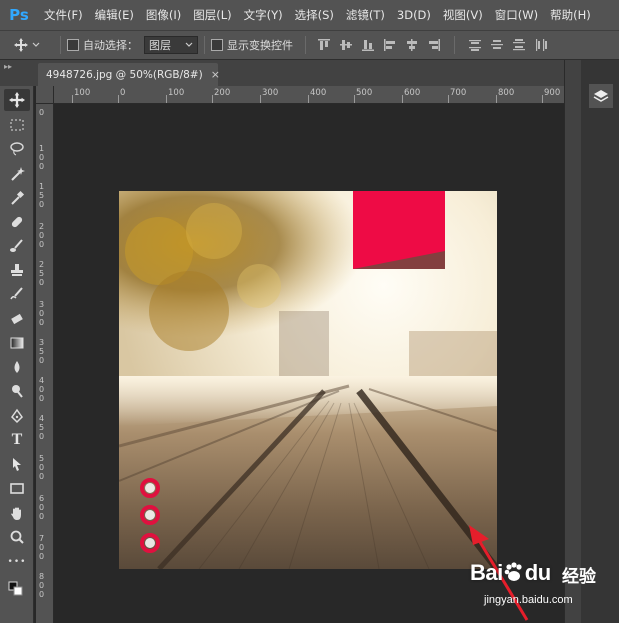  Describe the element at coordinates (314, 15) in the screenshot. I see `menu-item: 选择(S)` at that location.